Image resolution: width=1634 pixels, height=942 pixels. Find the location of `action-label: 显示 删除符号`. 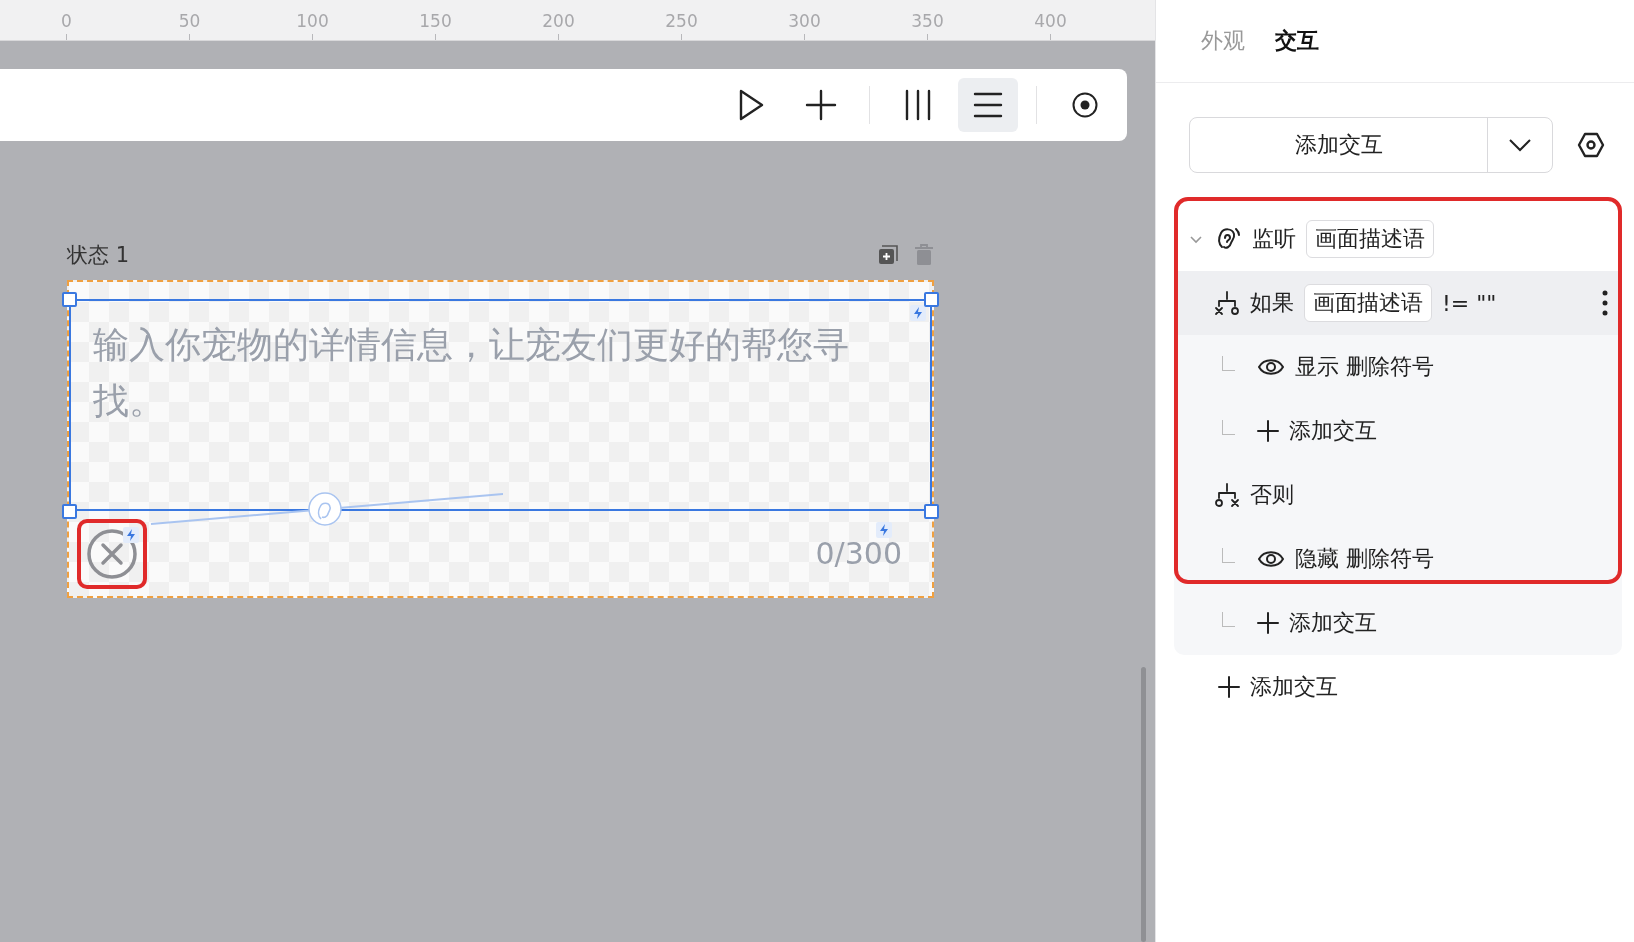

action-label: 显示 删除符号 is located at coordinates (1364, 367).